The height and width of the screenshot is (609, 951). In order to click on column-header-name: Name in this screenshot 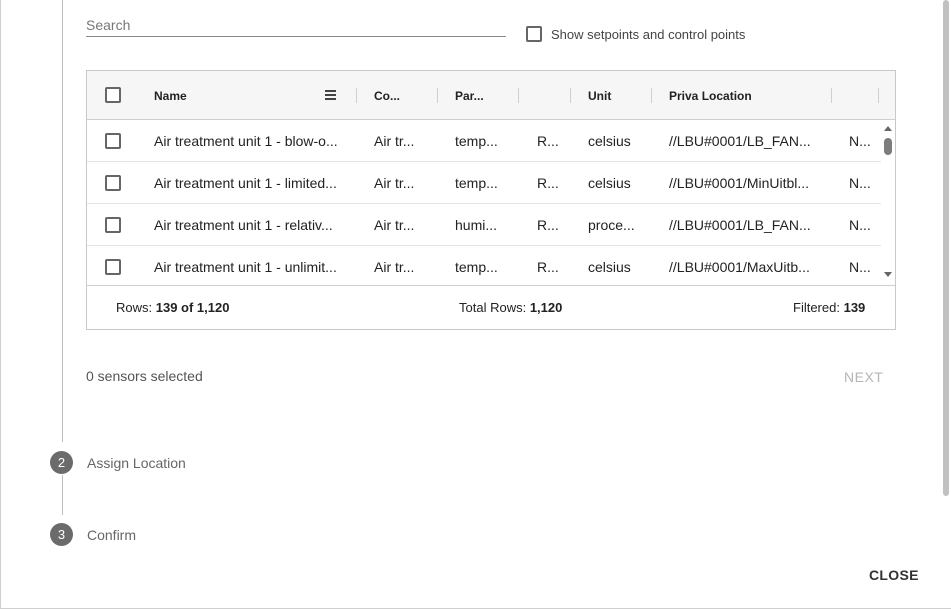, I will do `click(244, 95)`.